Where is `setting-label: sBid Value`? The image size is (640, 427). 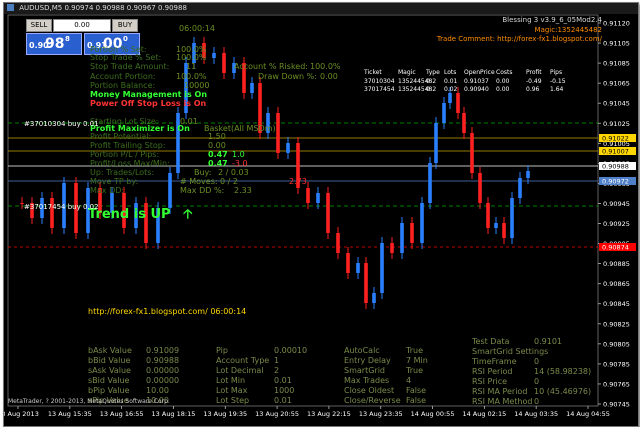
setting-label: sBid Value is located at coordinates (109, 380).